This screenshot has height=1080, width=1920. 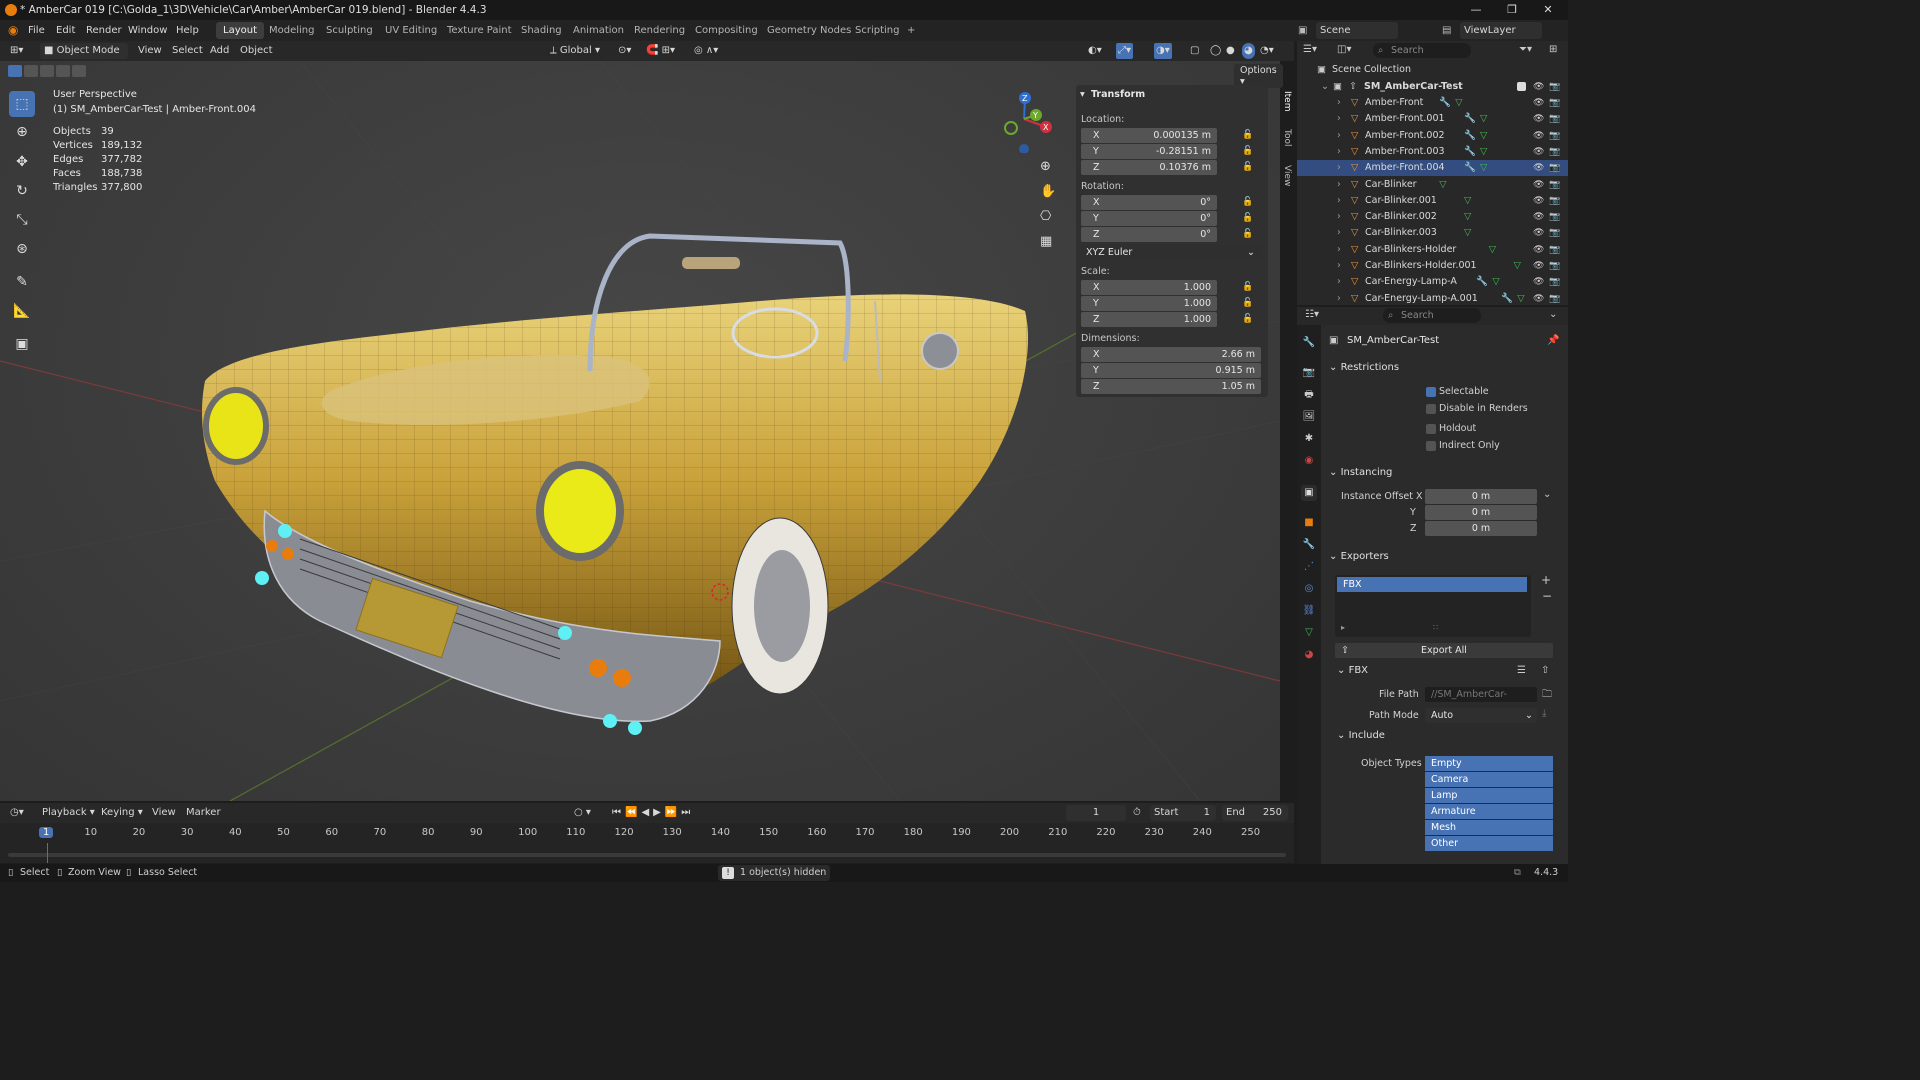 I want to click on exporter-list-item: FBX, so click(x=1432, y=584).